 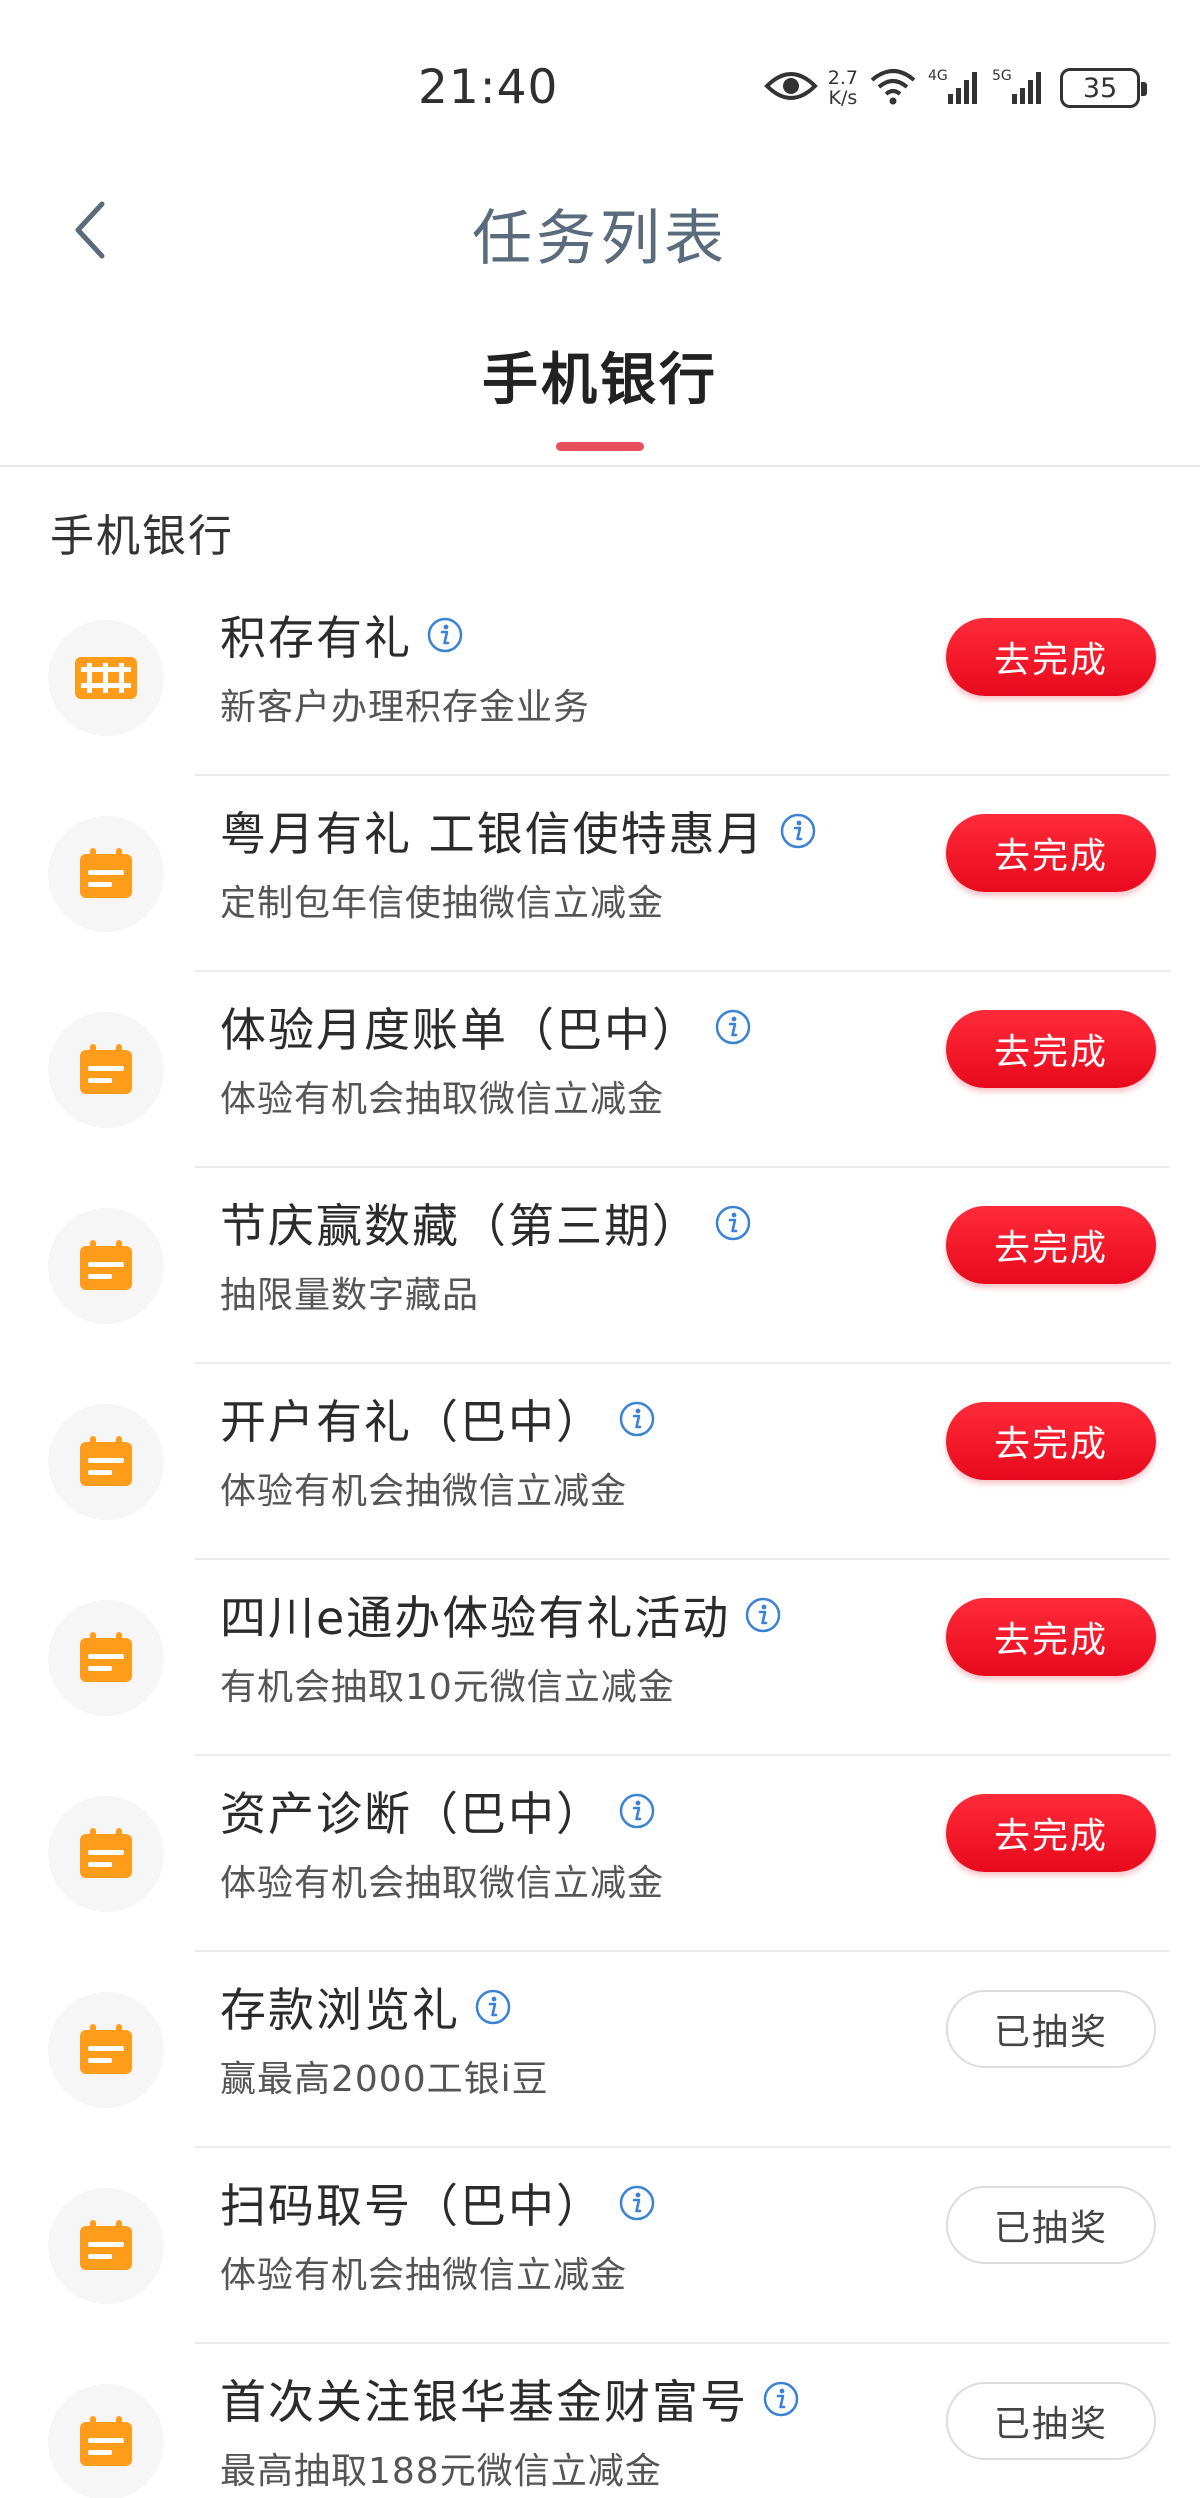 I want to click on task-item: 开户有礼（巴中） 体验有机会抽微信立减金 去完成, so click(x=600, y=1462).